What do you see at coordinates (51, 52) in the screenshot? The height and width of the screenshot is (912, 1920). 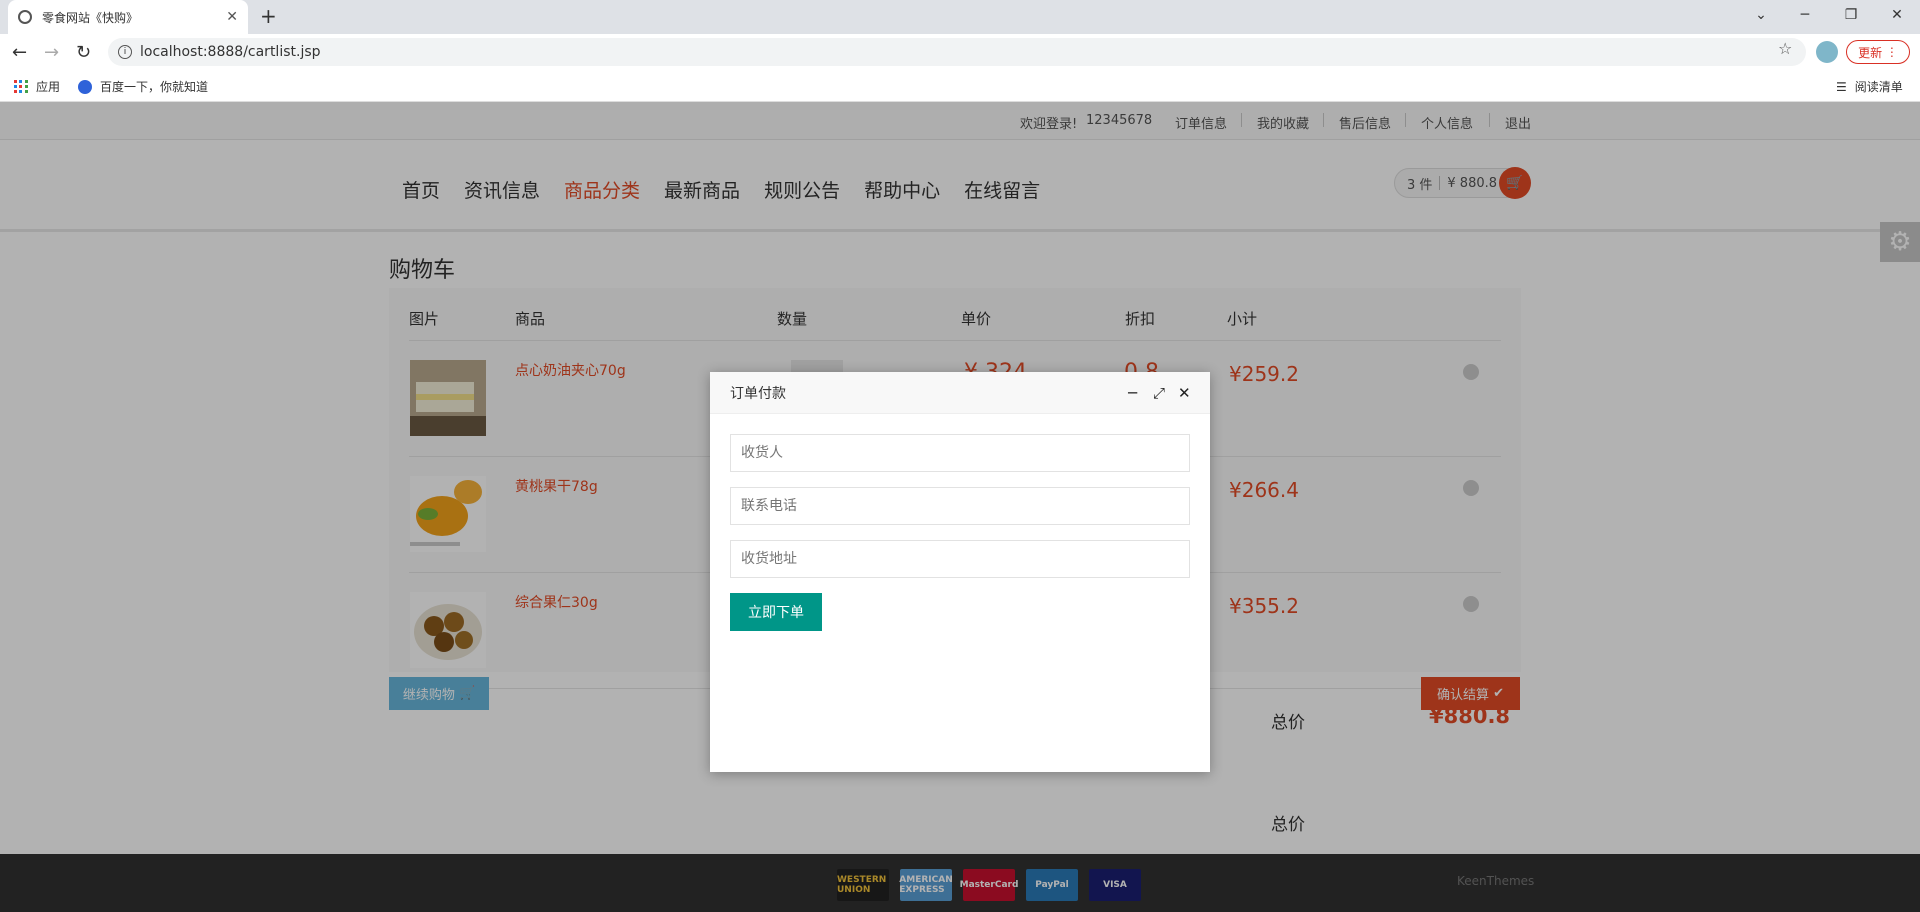 I see `forward-icon: →` at bounding box center [51, 52].